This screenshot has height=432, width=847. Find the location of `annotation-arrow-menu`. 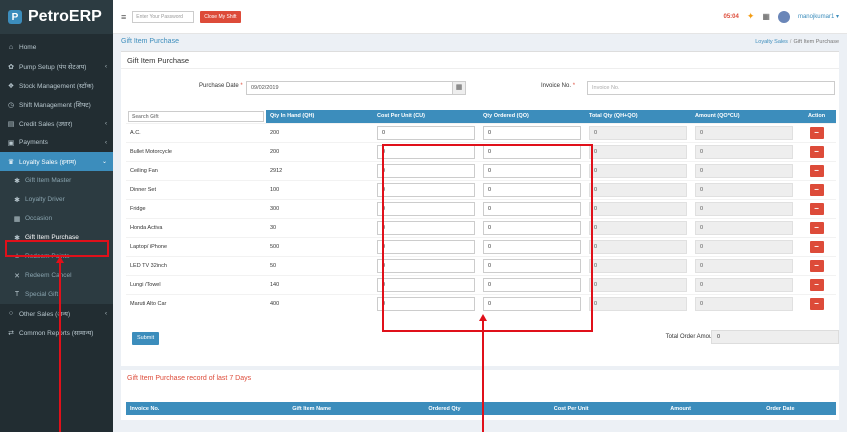

annotation-arrow-menu is located at coordinates (60, 347).